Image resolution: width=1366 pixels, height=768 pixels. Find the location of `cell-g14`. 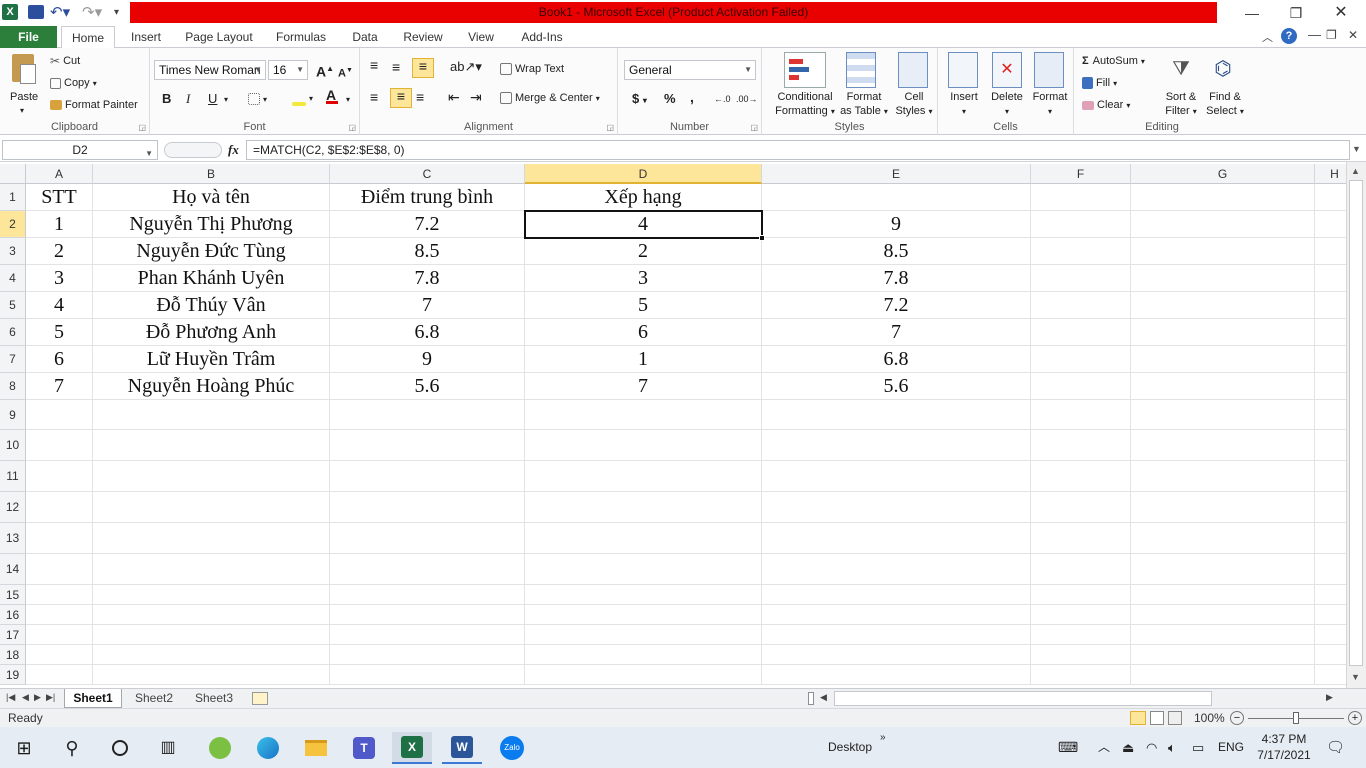

cell-g14 is located at coordinates (1223, 569).